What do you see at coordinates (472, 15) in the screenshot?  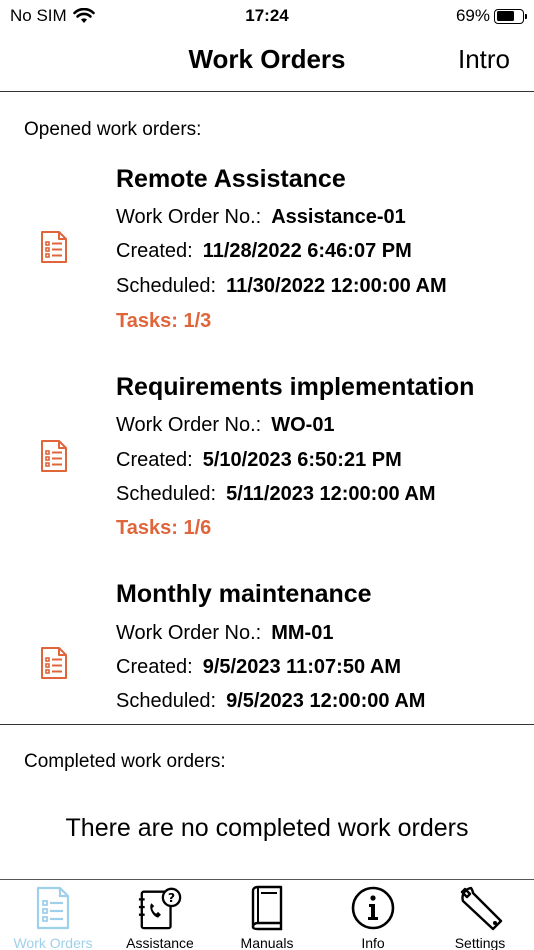 I see `battery-percent: 69%` at bounding box center [472, 15].